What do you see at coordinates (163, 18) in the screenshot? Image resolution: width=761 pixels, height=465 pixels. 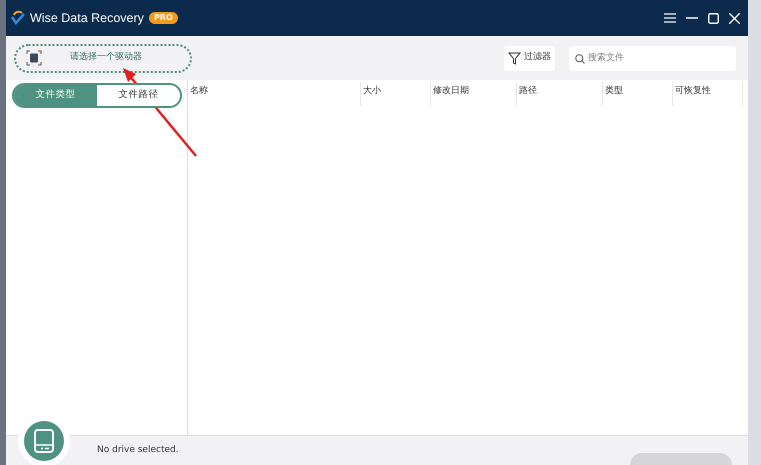 I see `pro-badge: PRO` at bounding box center [163, 18].